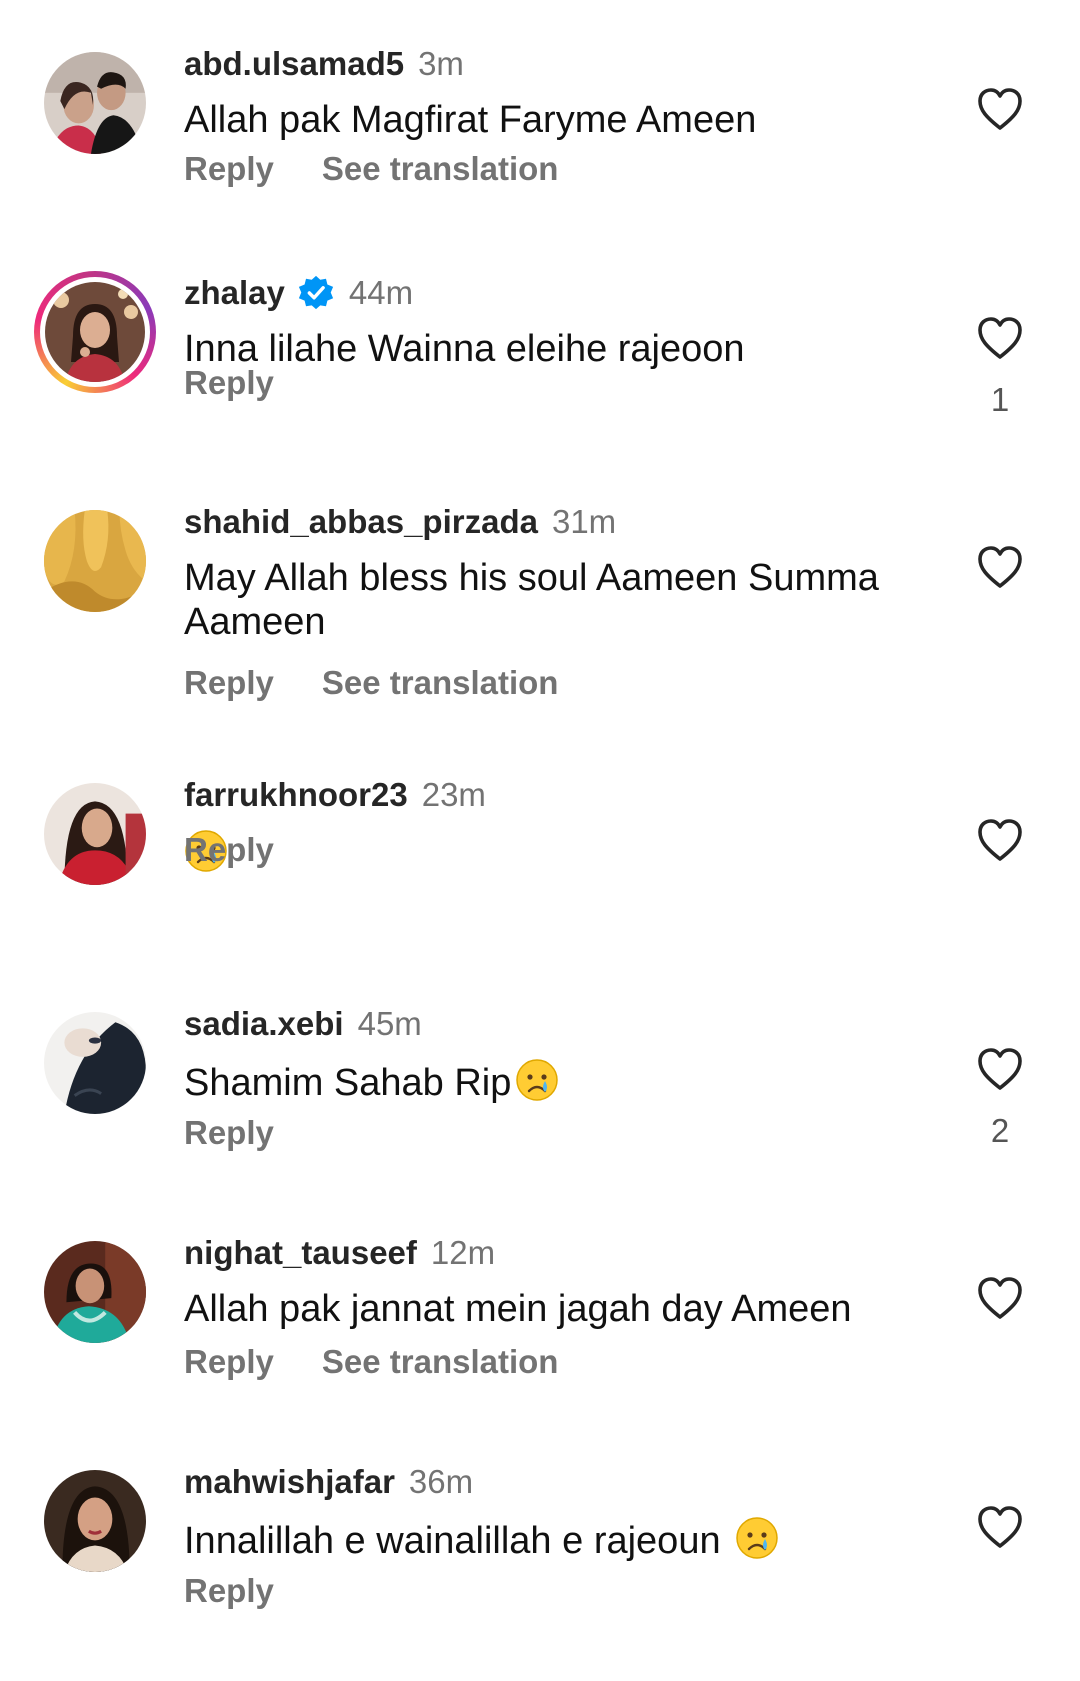 The height and width of the screenshot is (1681, 1080). Describe the element at coordinates (389, 1023) in the screenshot. I see `comment-time: 45m` at that location.